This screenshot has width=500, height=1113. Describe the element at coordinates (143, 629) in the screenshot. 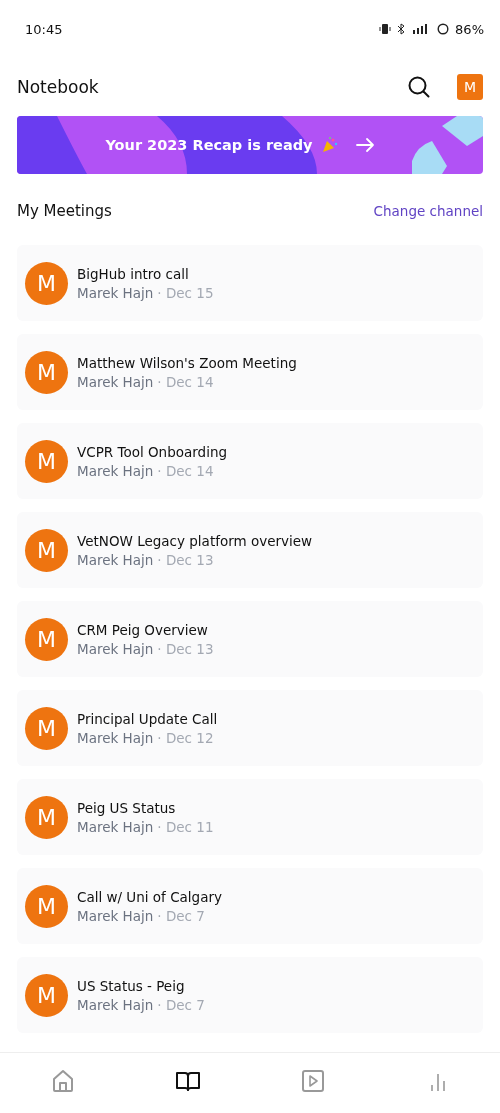

I see `meeting-title: CRM Peig Overview` at that location.